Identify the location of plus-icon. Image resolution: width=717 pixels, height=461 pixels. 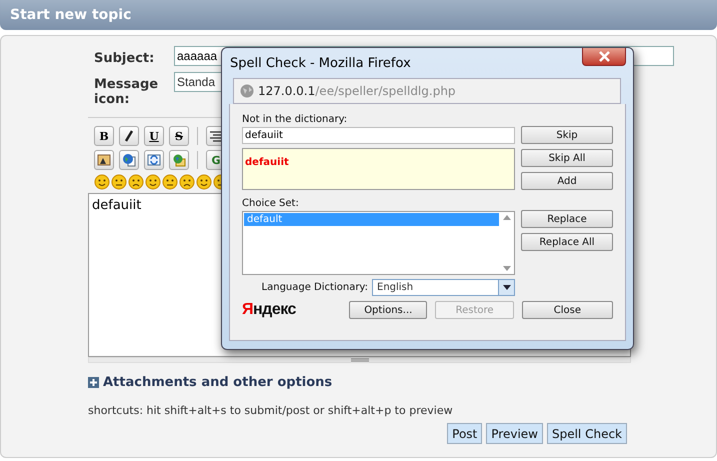
(93, 382).